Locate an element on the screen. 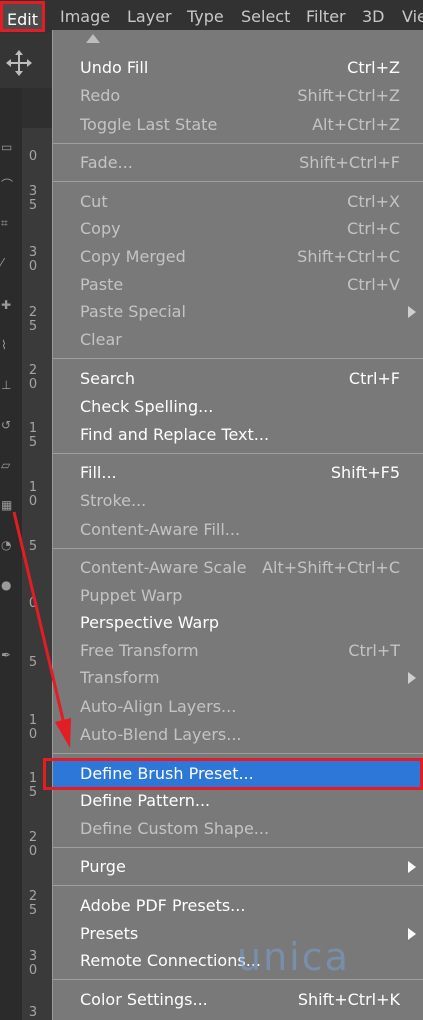 This screenshot has width=423, height=1020. history-brush-tool-icon: ↺ is located at coordinates (9, 426).